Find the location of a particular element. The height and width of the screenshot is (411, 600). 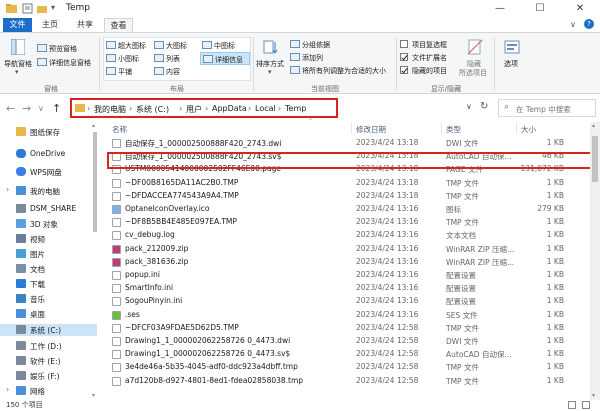

layout-large: 大图标 is located at coordinates (177, 45).